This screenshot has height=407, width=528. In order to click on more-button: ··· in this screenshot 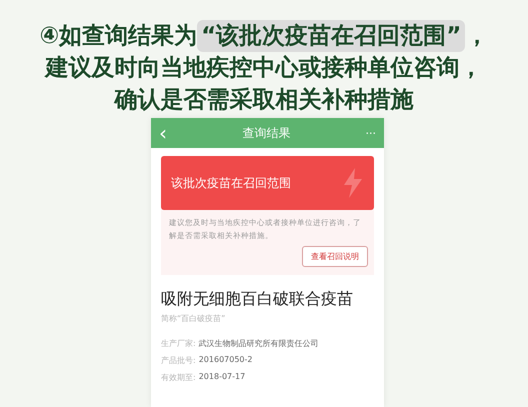, I will do `click(371, 133)`.